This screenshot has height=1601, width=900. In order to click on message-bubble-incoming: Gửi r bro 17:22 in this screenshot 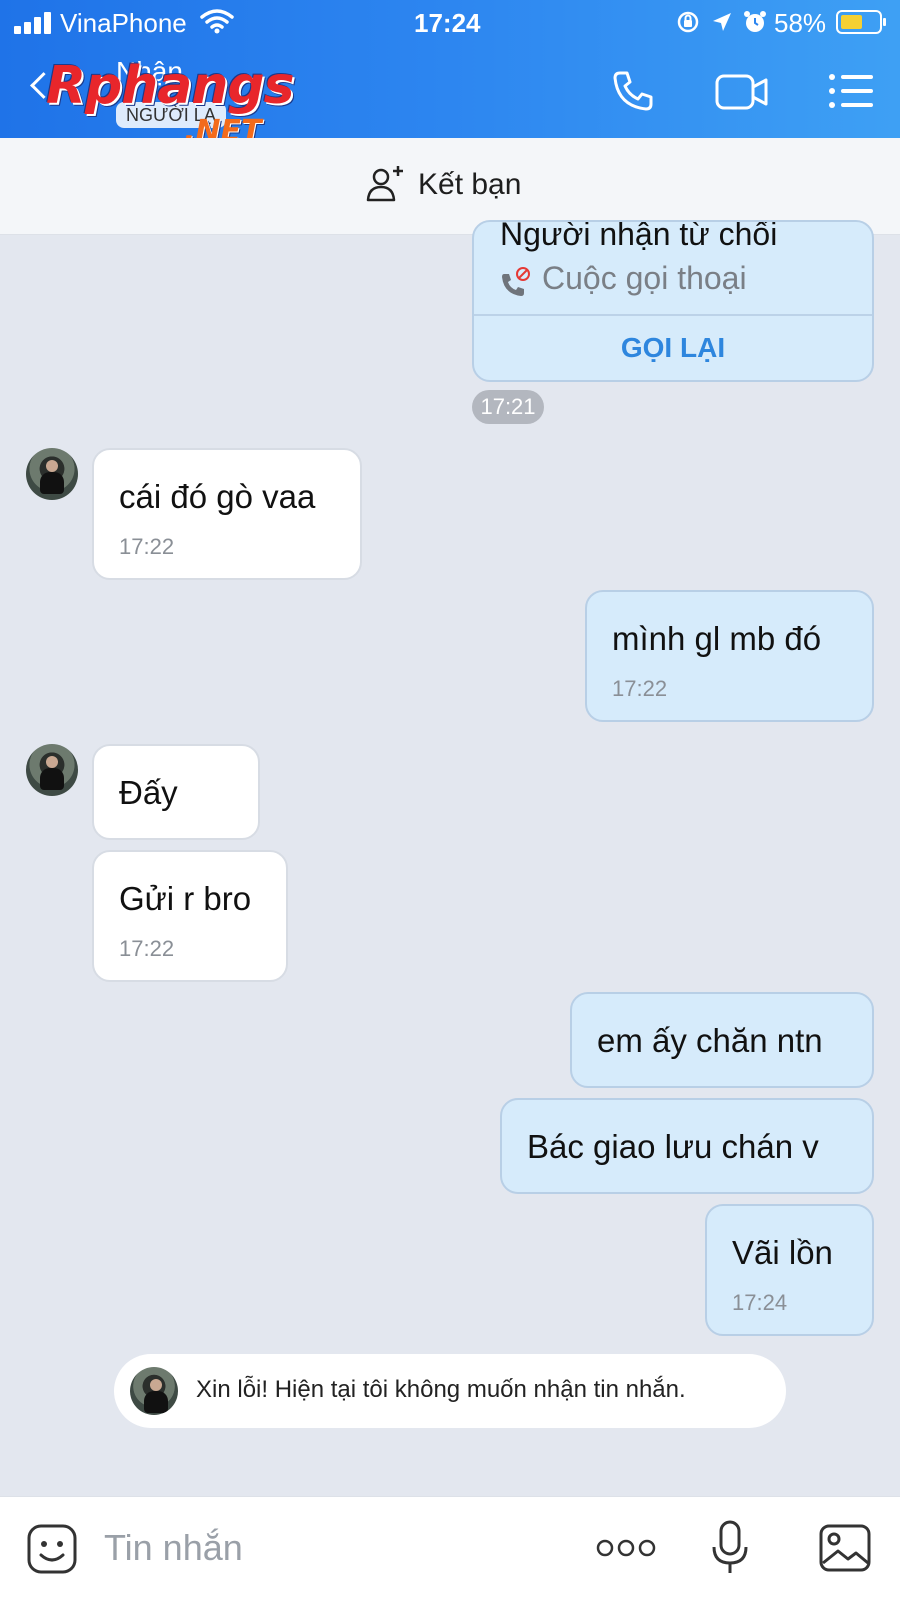, I will do `click(190, 916)`.